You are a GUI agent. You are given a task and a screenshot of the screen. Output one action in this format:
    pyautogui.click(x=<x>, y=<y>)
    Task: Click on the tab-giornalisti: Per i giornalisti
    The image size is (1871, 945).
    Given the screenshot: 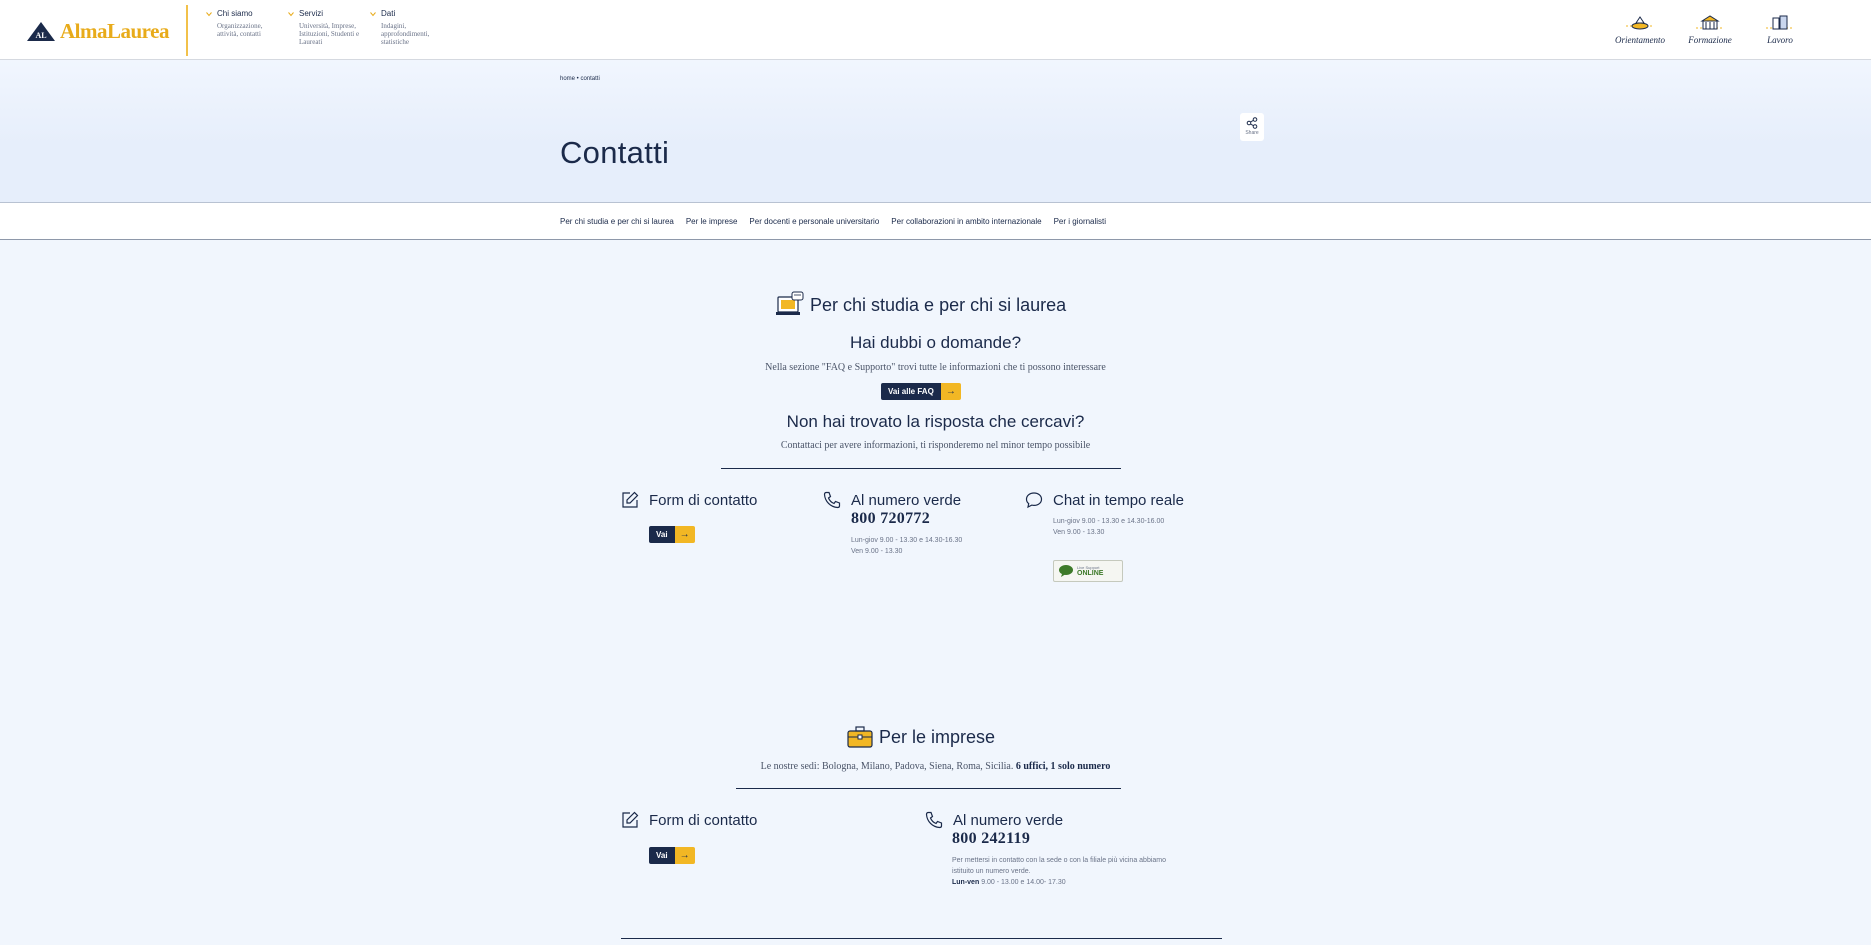 What is the action you would take?
    pyautogui.click(x=1080, y=221)
    